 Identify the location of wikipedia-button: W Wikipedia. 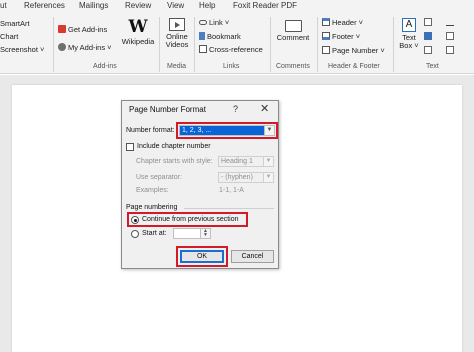
(138, 32).